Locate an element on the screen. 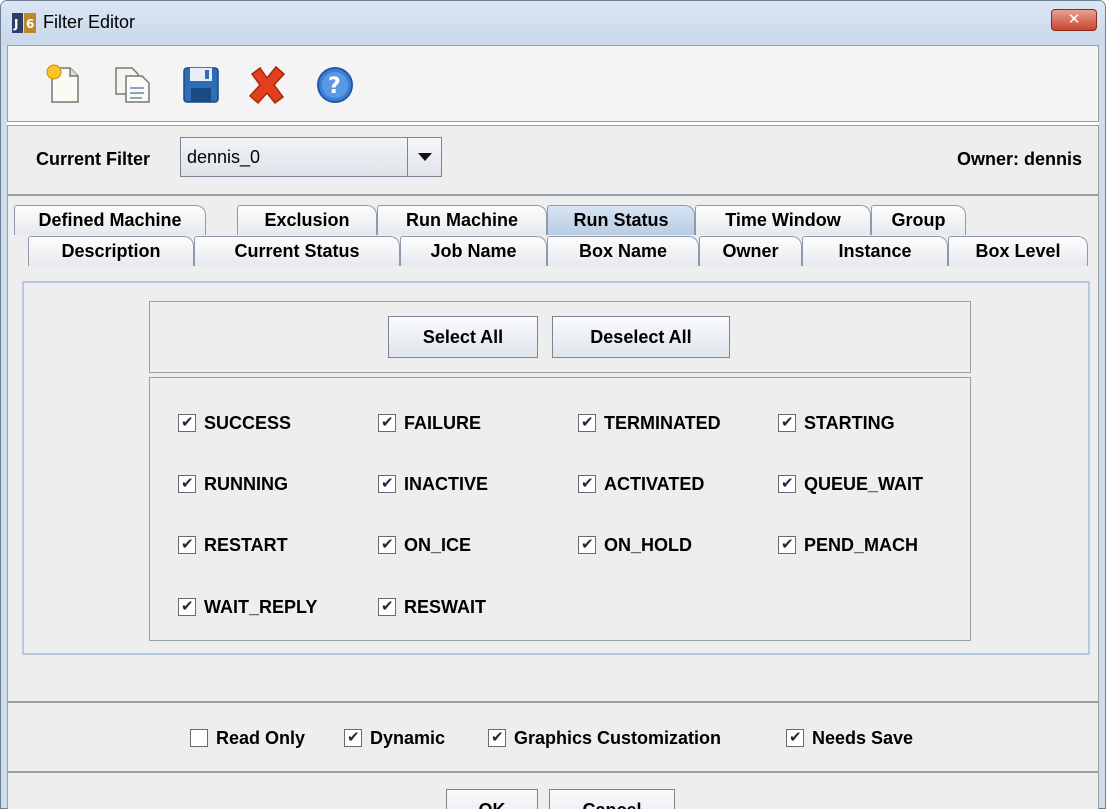  current-filter-dropdown: dennis_0 is located at coordinates (311, 157).